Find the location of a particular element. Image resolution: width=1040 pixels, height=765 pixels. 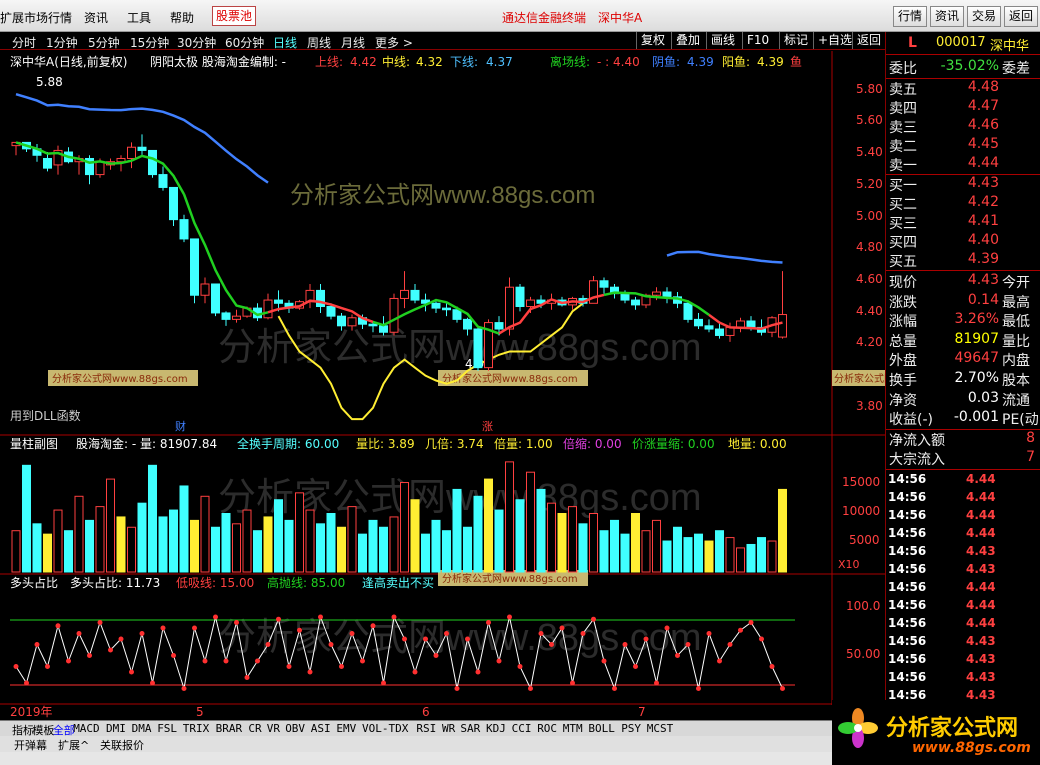

expand-toggle: 扩展^ is located at coordinates (73, 745).